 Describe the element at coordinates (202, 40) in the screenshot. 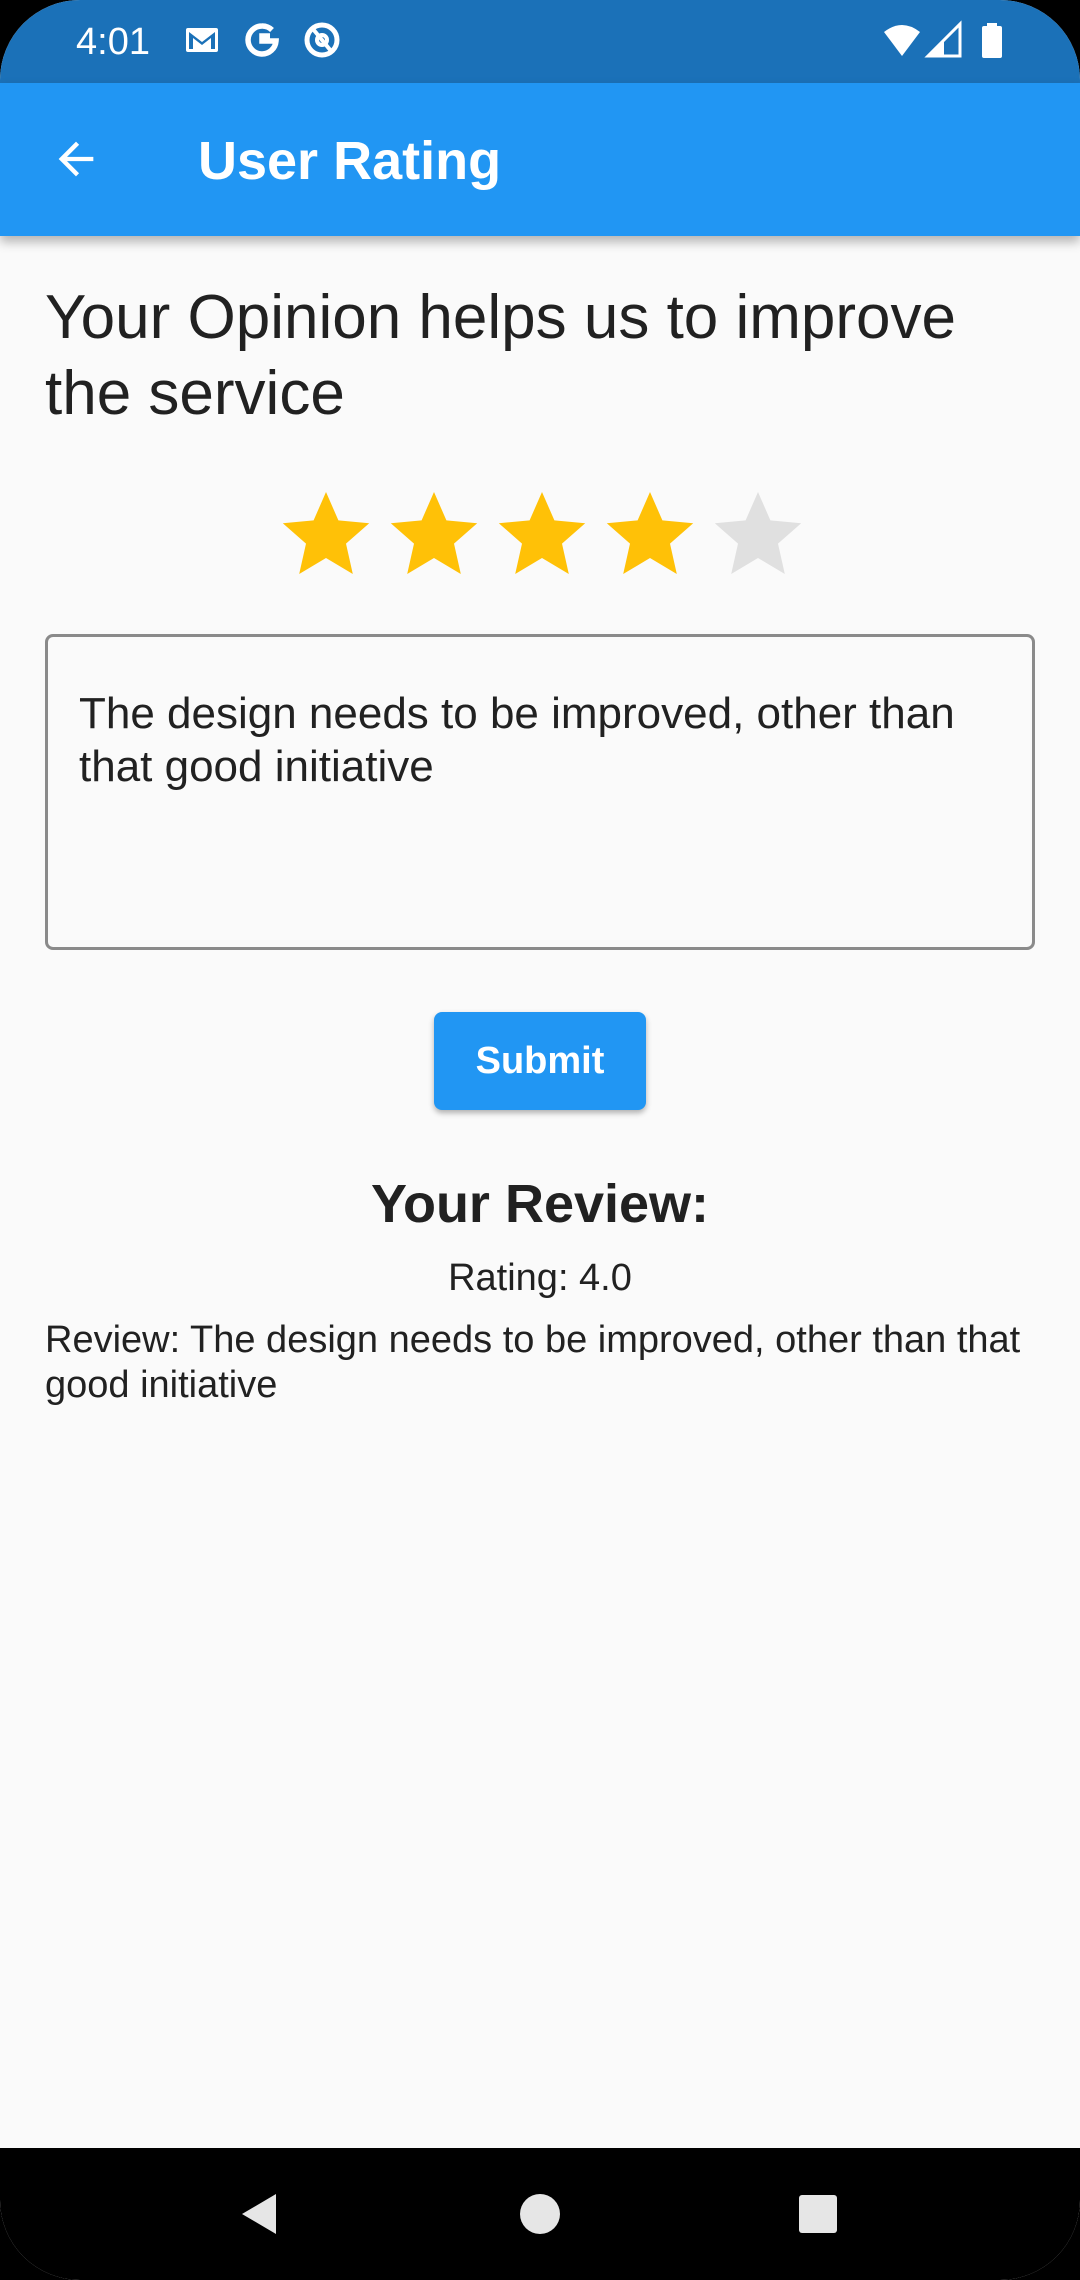

I see `gmail-icon` at that location.